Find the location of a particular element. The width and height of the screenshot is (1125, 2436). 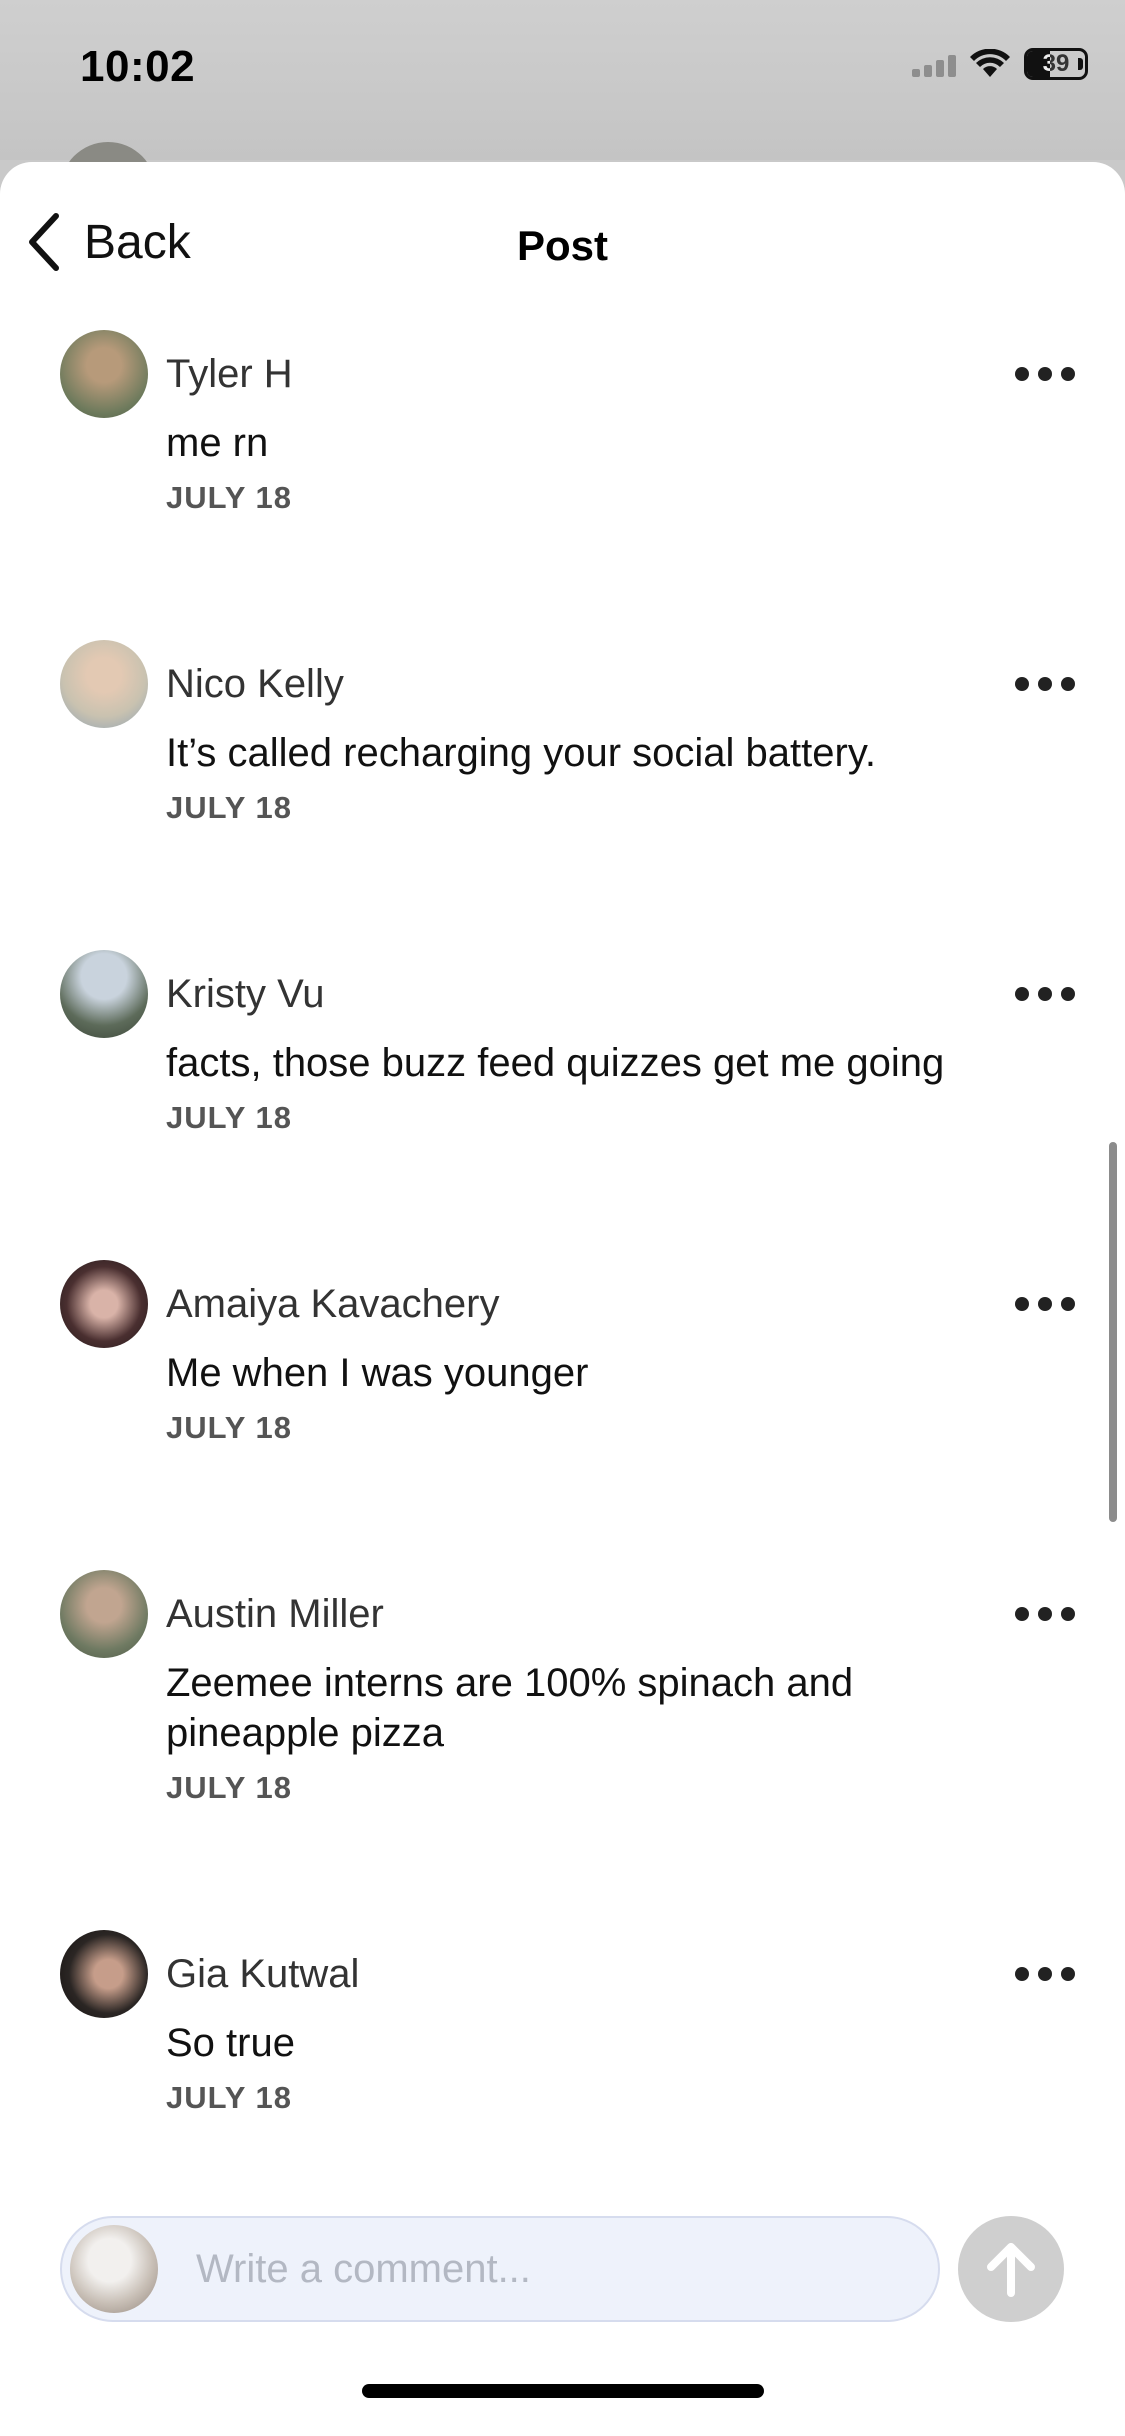

battery-icon: 39 is located at coordinates (1056, 64).